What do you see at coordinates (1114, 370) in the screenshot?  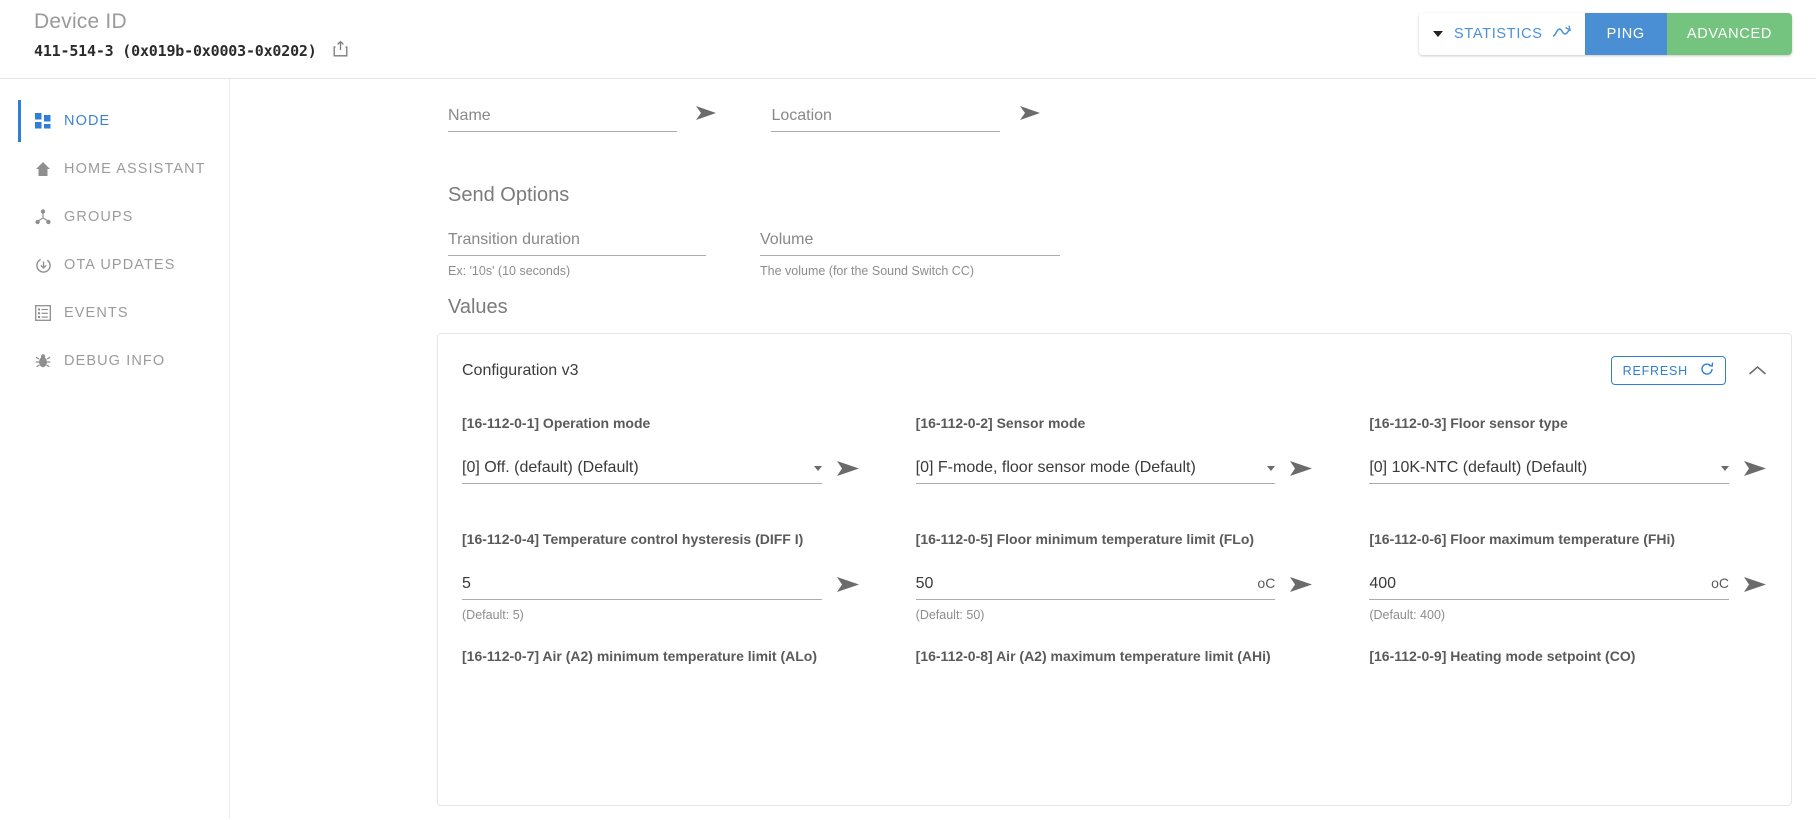 I see `configuration-card-header: Configuration v3 REFRESH` at bounding box center [1114, 370].